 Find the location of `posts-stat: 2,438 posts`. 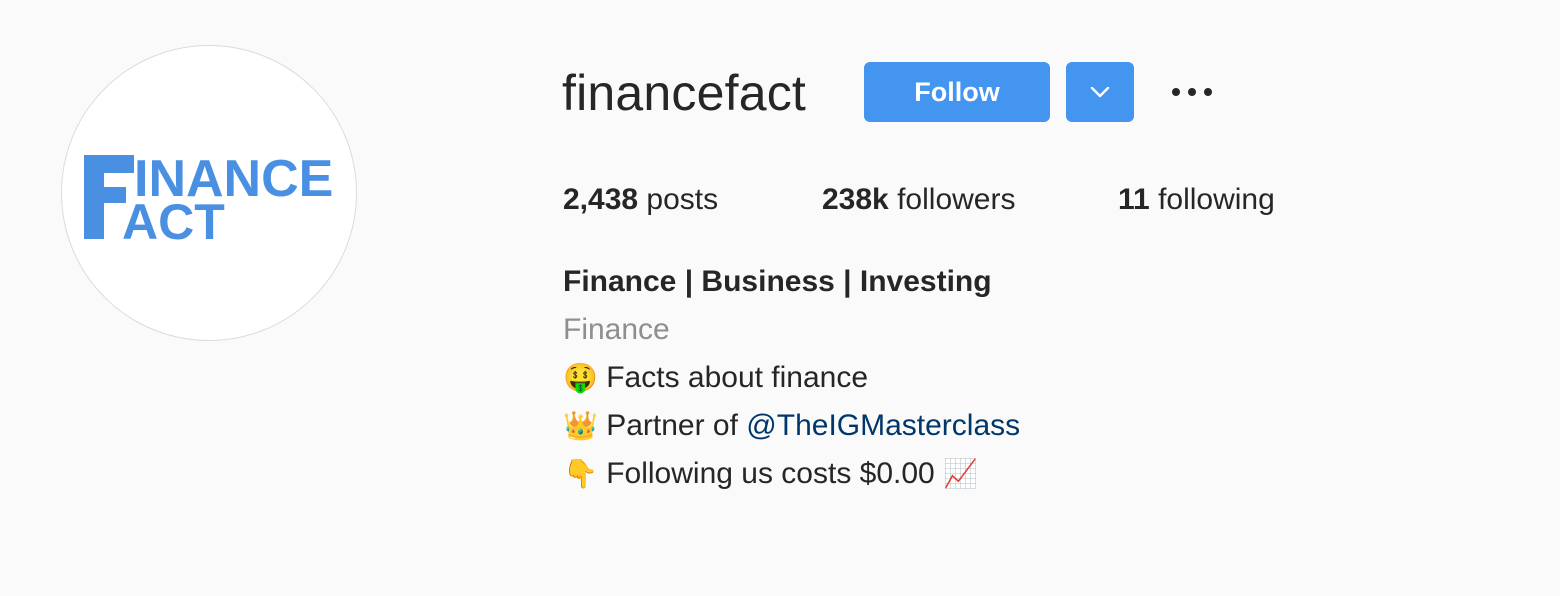

posts-stat: 2,438 posts is located at coordinates (640, 200).